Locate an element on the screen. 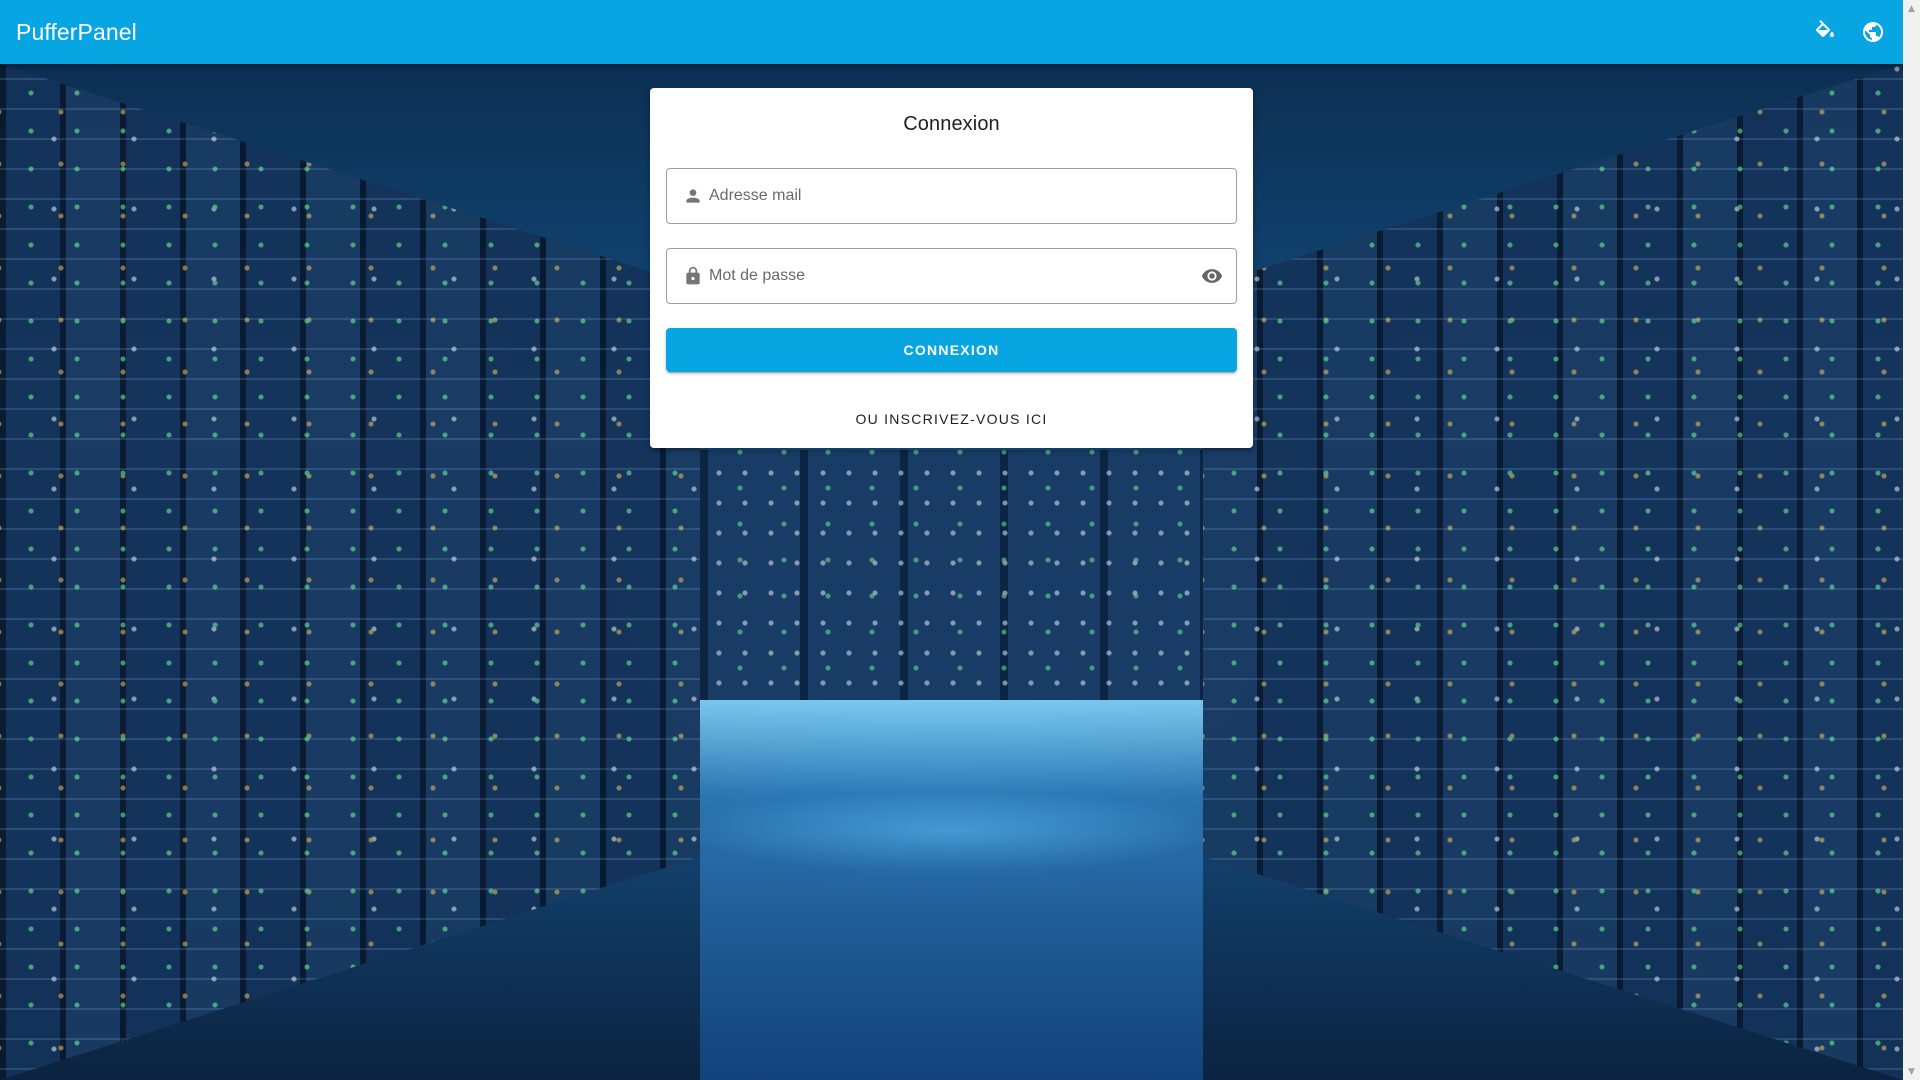 The height and width of the screenshot is (1080, 1920). scroll-down-arrow: ▼ is located at coordinates (1911, 1071).